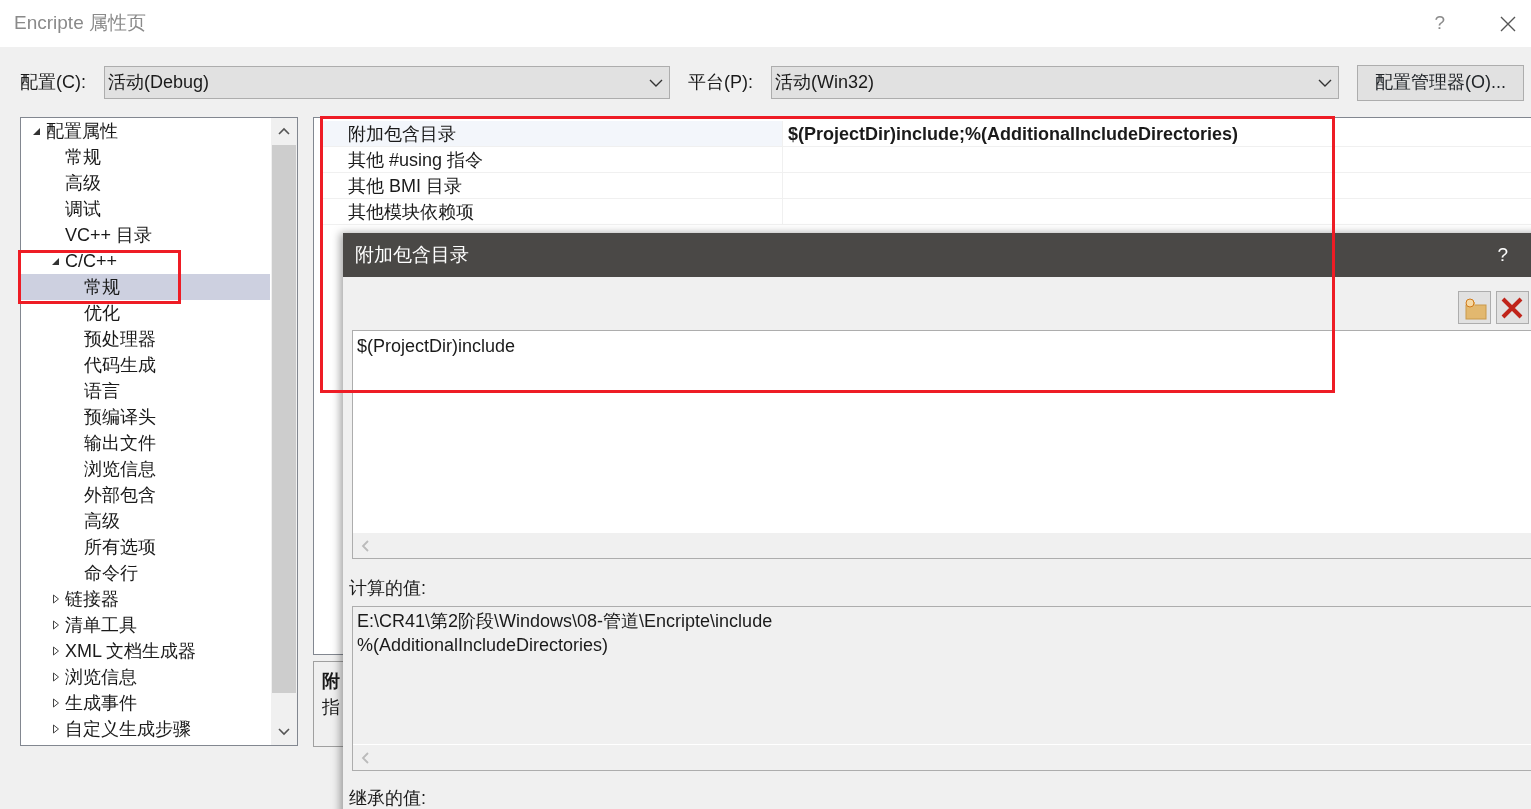 The height and width of the screenshot is (809, 1531). I want to click on scroll-down-icon, so click(284, 731).